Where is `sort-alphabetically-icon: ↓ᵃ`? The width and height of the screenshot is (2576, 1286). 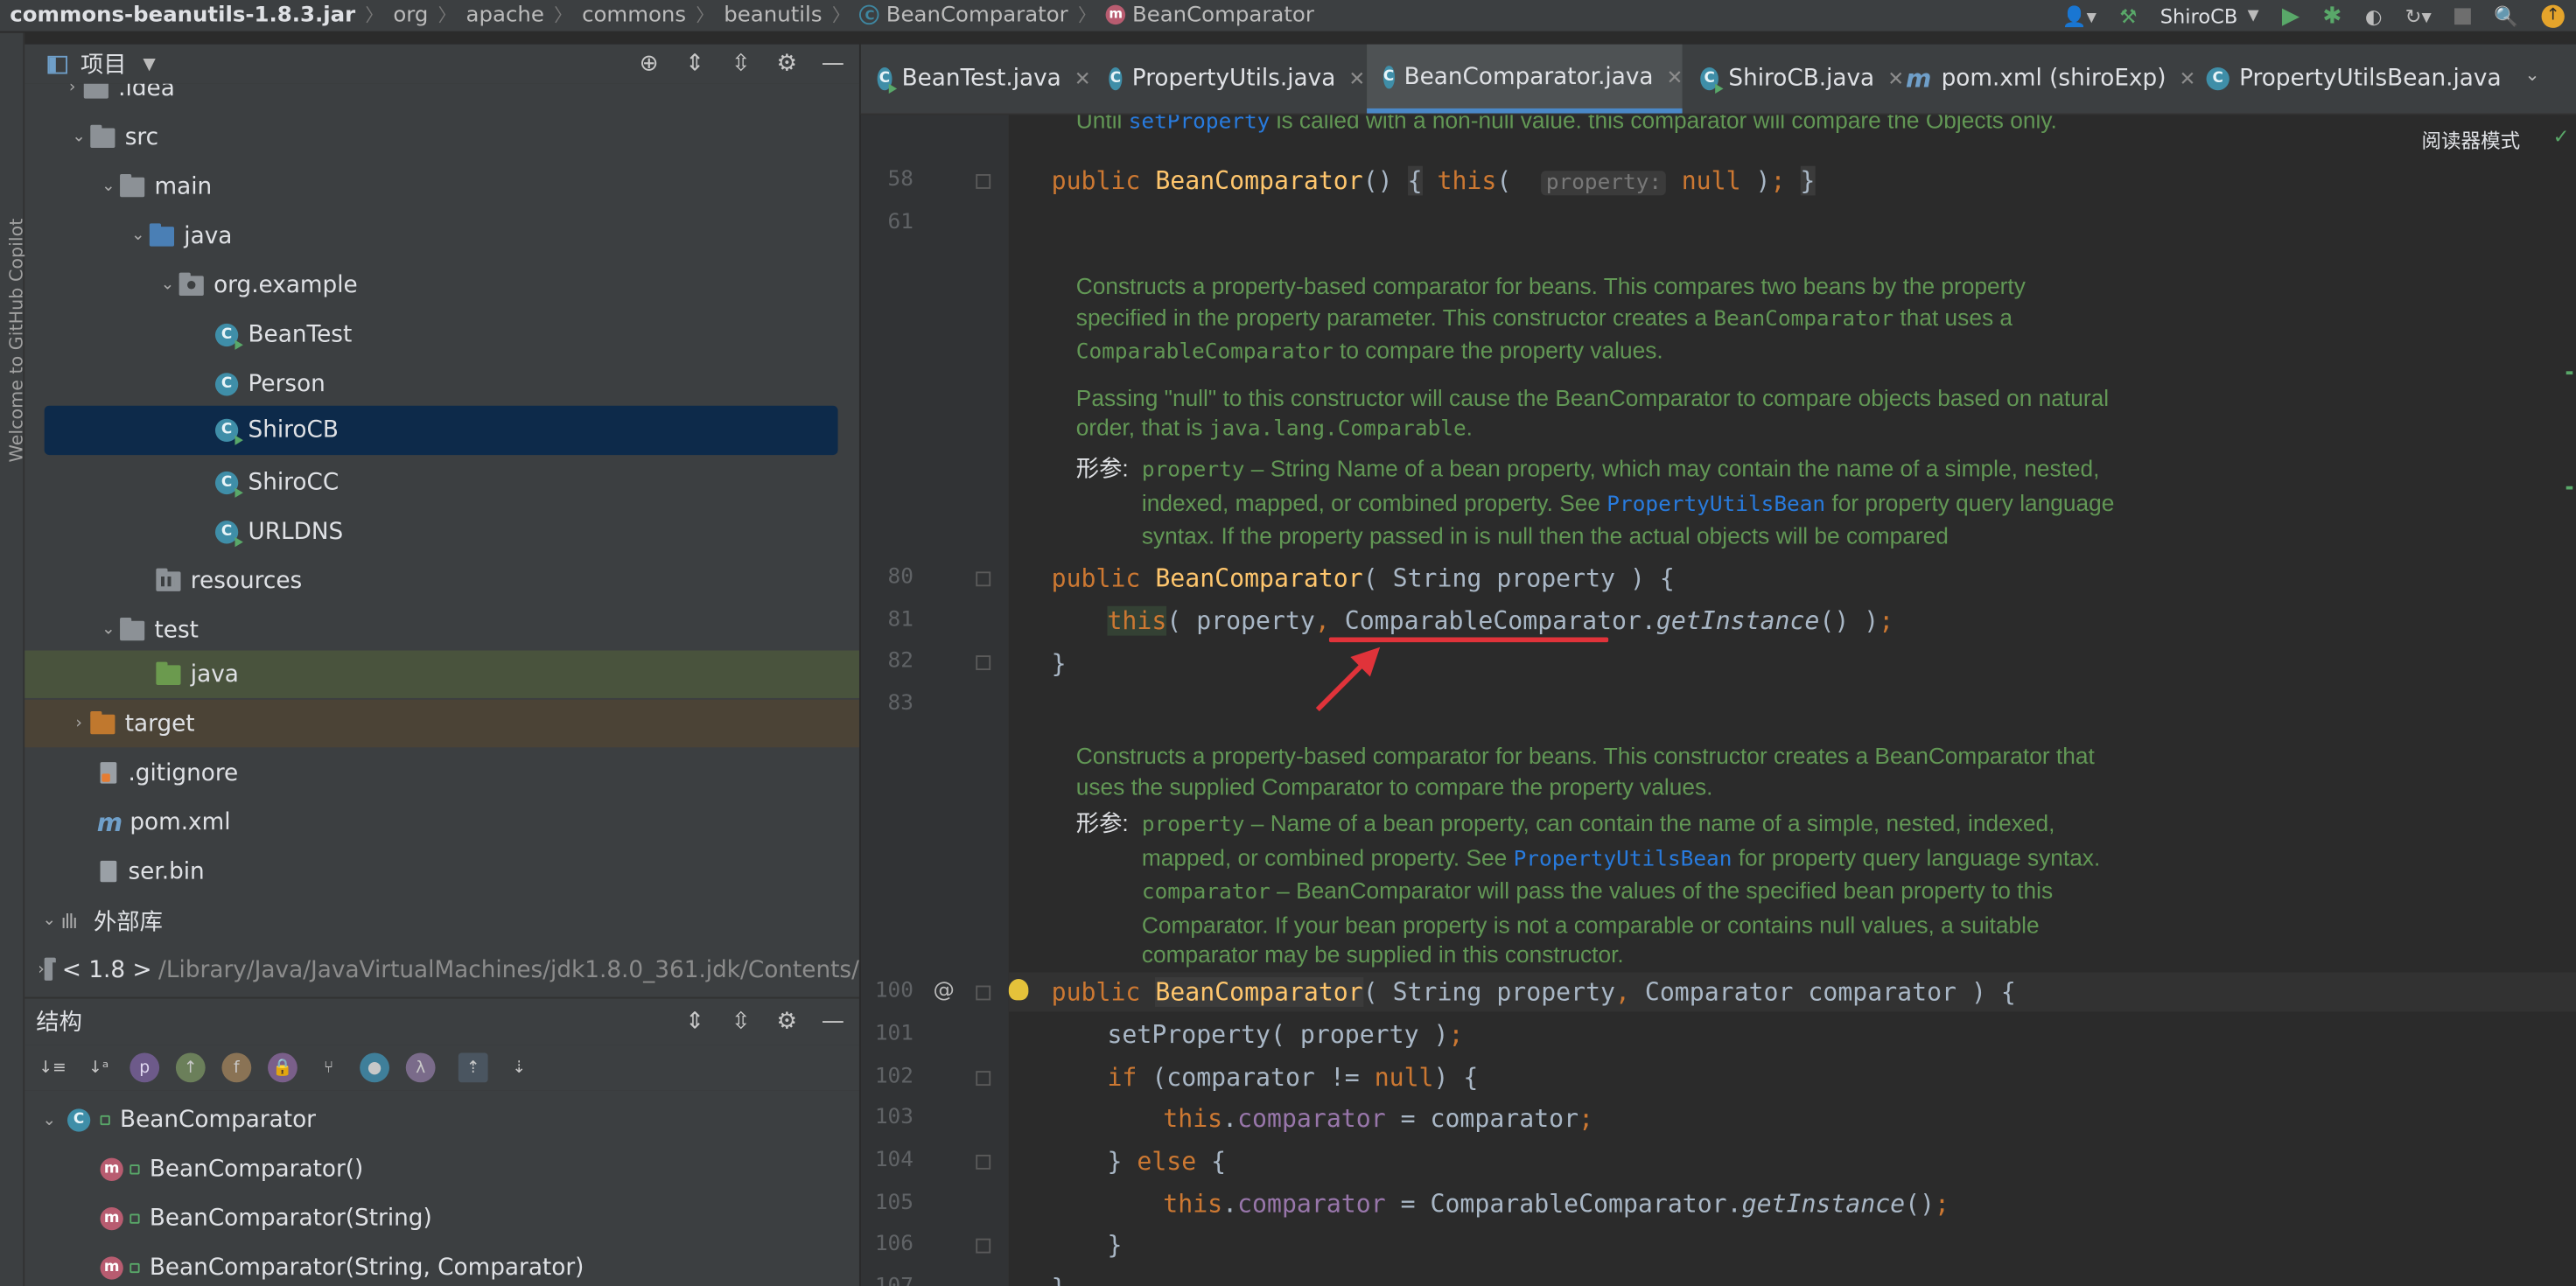 sort-alphabetically-icon: ↓ᵃ is located at coordinates (99, 1068).